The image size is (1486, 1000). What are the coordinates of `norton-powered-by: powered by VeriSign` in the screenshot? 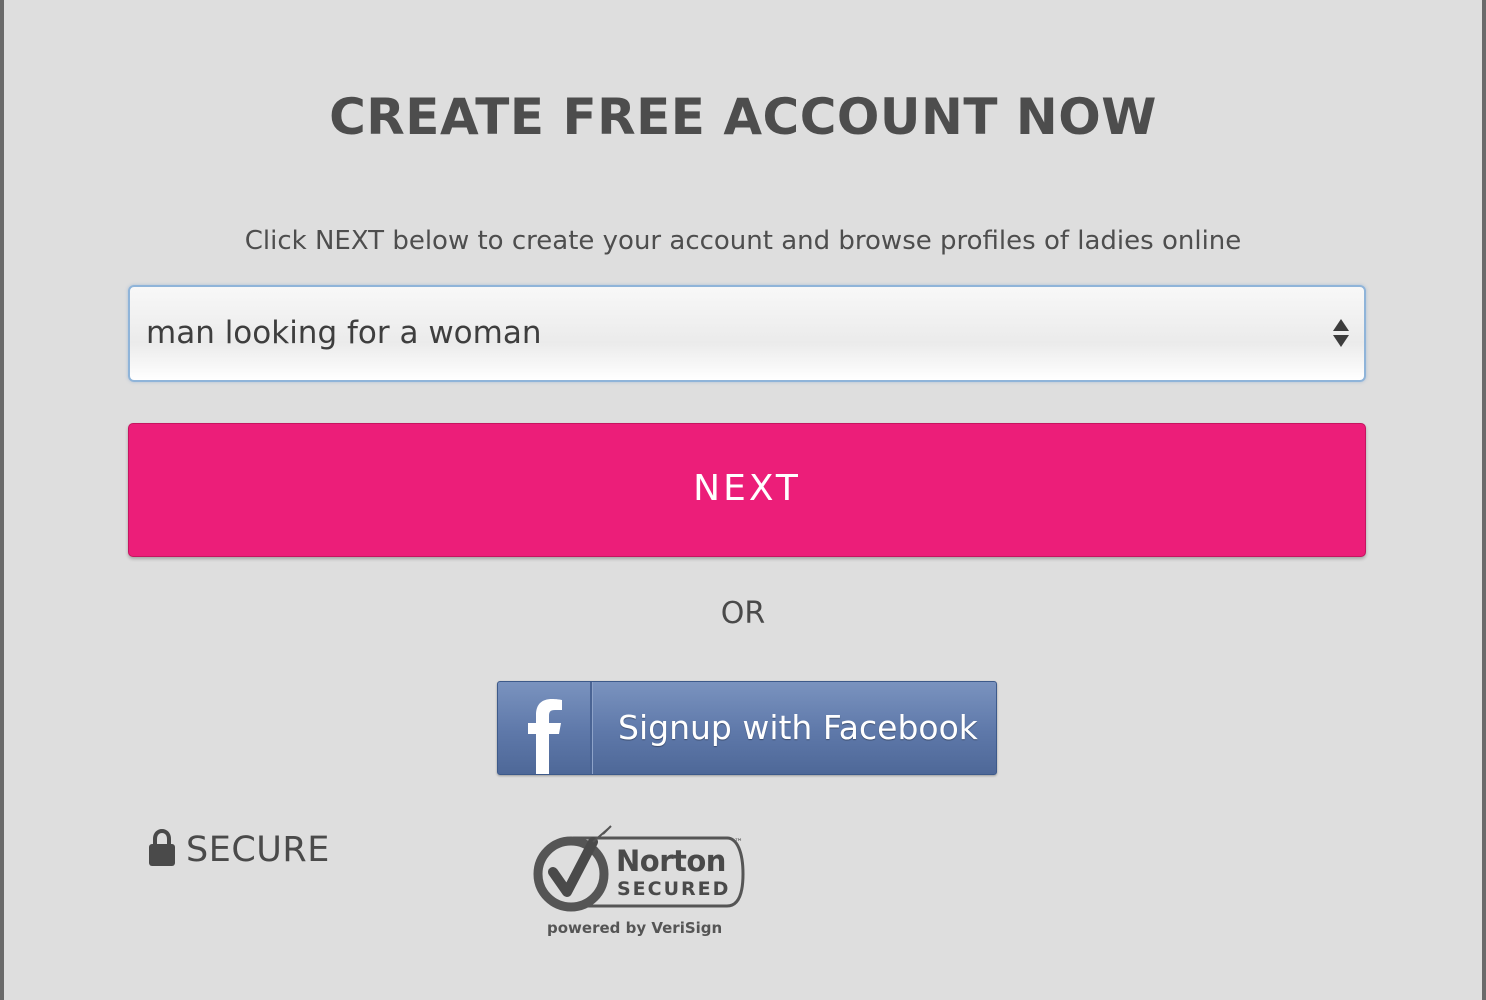 It's located at (635, 928).